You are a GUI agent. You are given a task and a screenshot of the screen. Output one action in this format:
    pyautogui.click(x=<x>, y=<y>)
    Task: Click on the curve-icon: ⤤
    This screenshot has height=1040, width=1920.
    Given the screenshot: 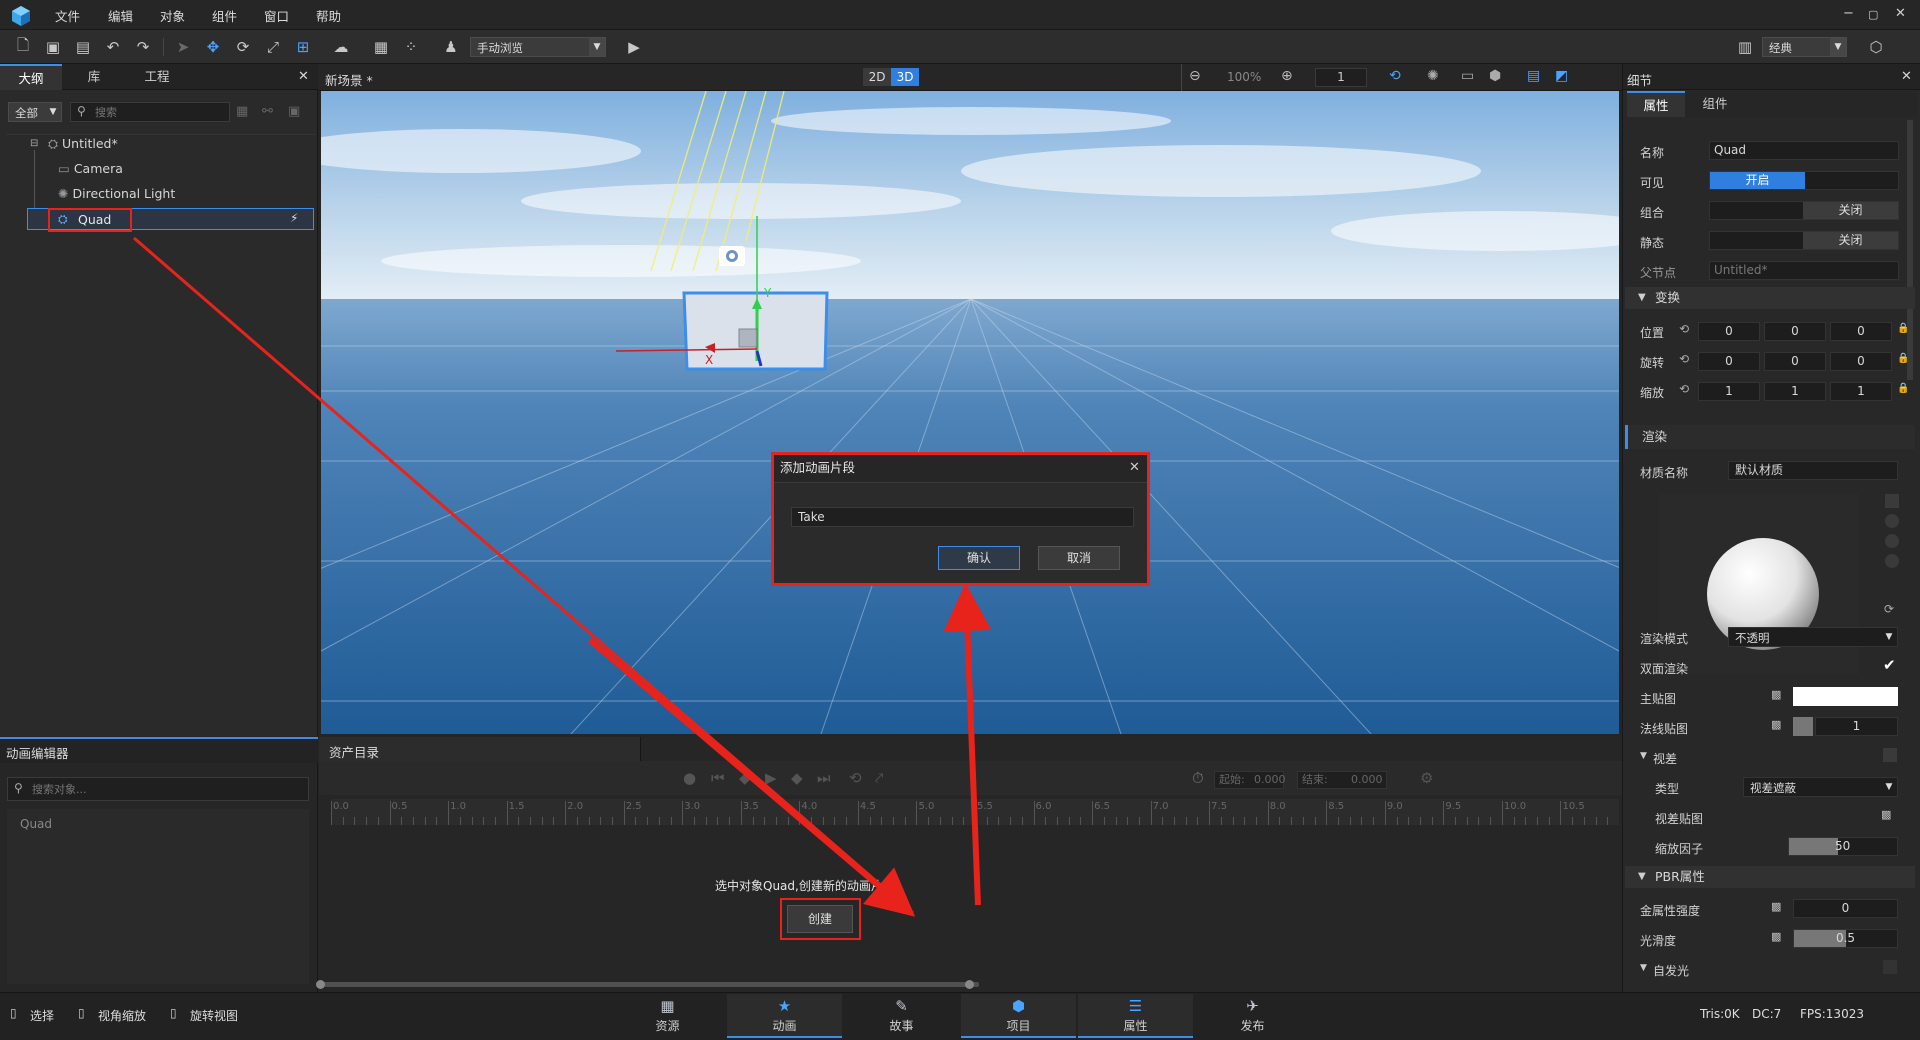 What is the action you would take?
    pyautogui.click(x=879, y=778)
    